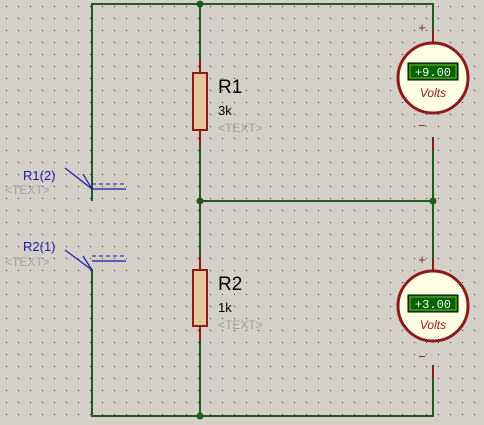 This screenshot has height=425, width=484. I want to click on resistor-refdes: R1, so click(230, 87).